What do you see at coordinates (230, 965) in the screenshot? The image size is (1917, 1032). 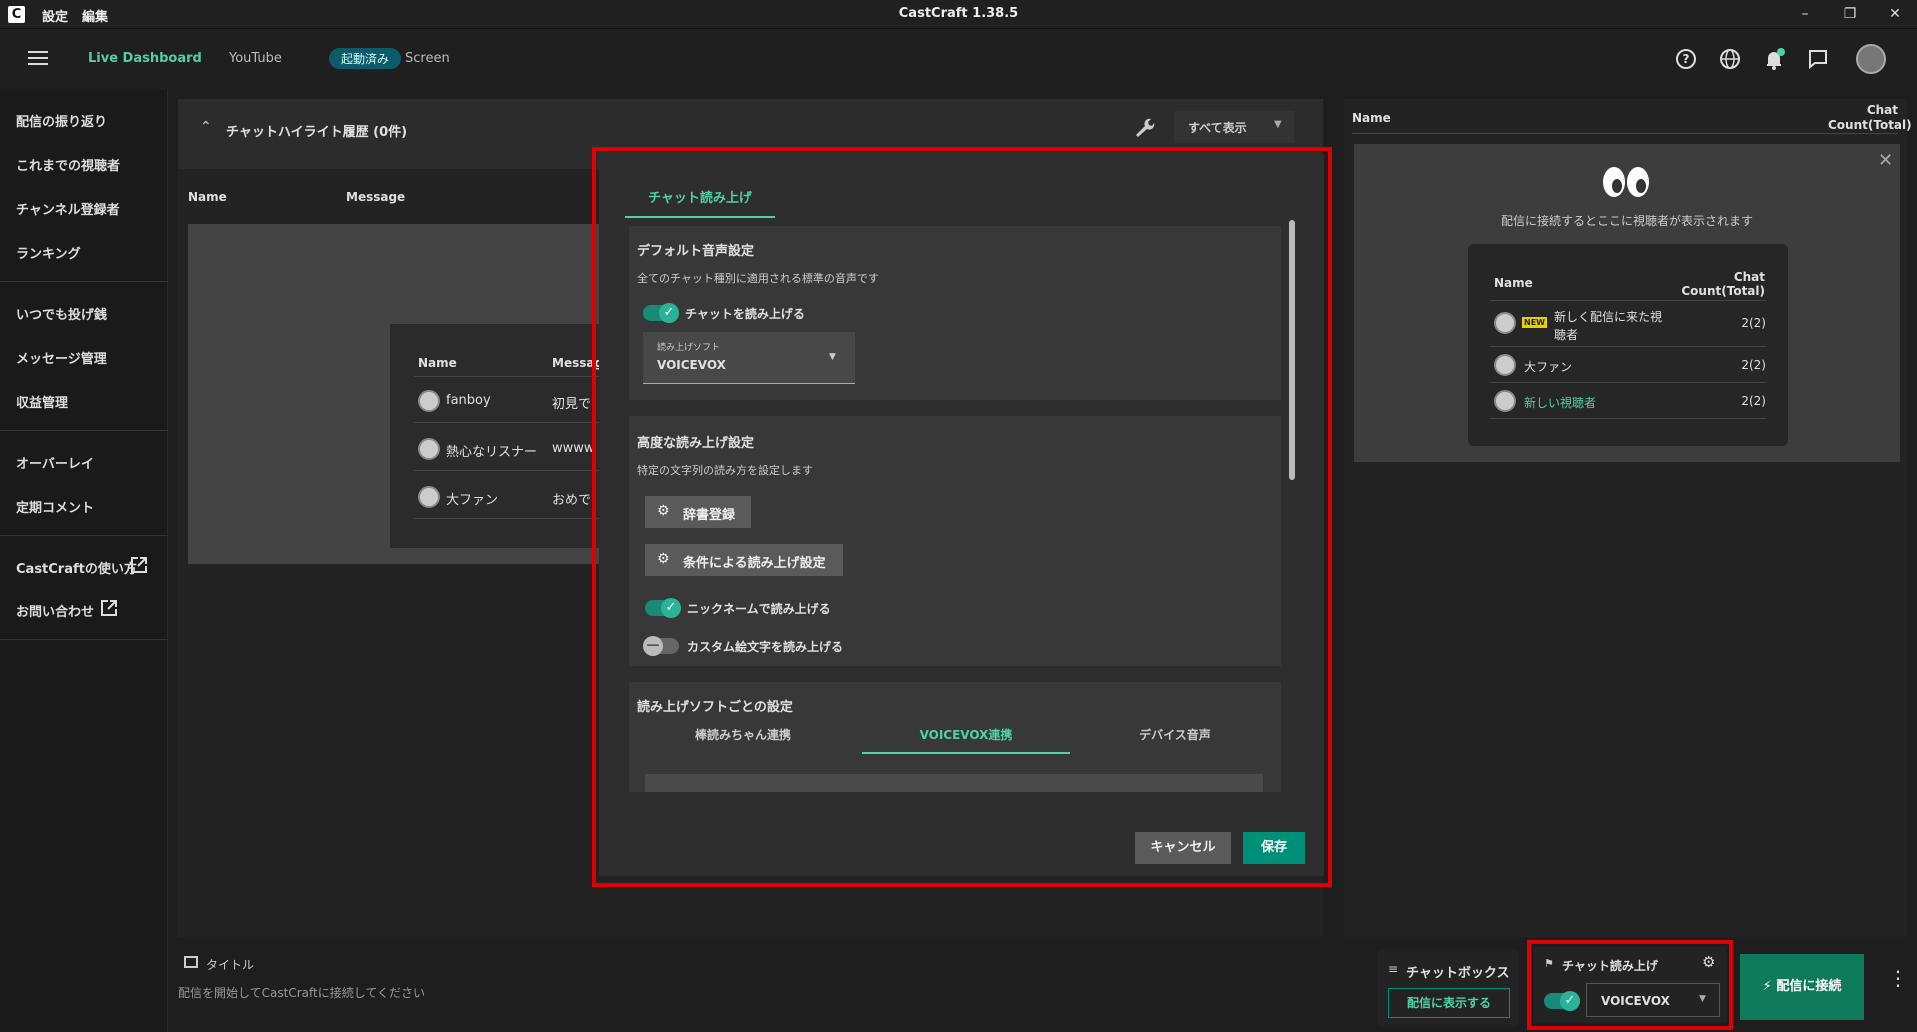 I see `title-label: タイトル` at bounding box center [230, 965].